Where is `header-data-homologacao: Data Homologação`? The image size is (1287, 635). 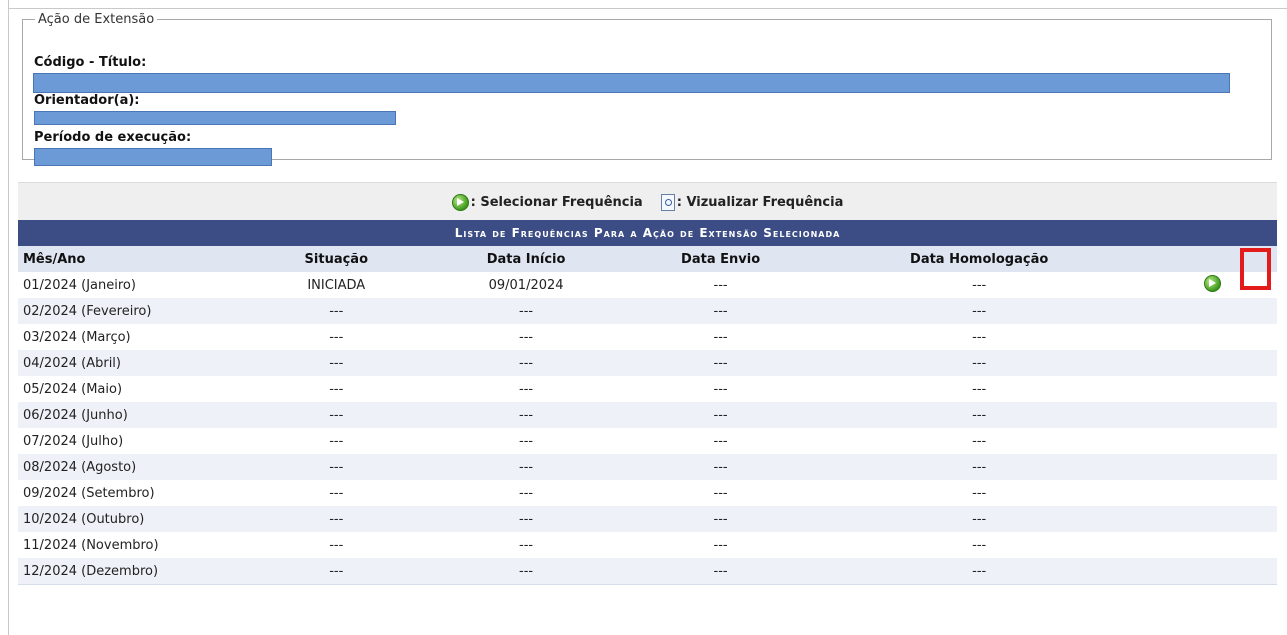
header-data-homologacao: Data Homologação is located at coordinates (979, 259).